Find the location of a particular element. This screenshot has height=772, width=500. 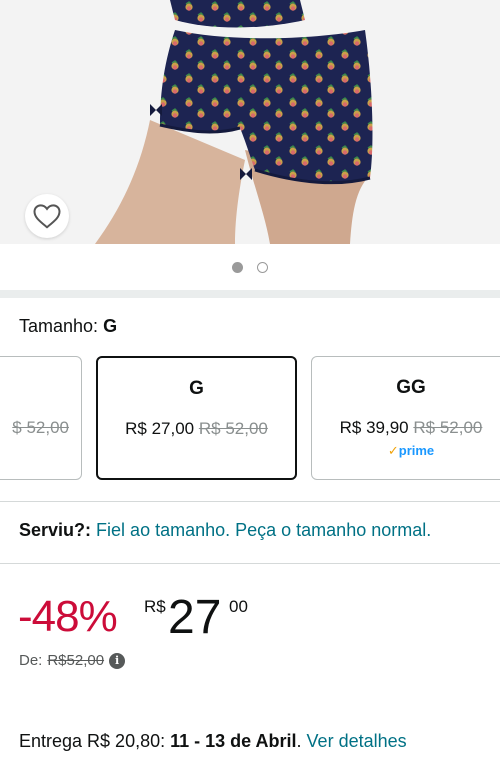

discount-percentage: -48% is located at coordinates (68, 616).